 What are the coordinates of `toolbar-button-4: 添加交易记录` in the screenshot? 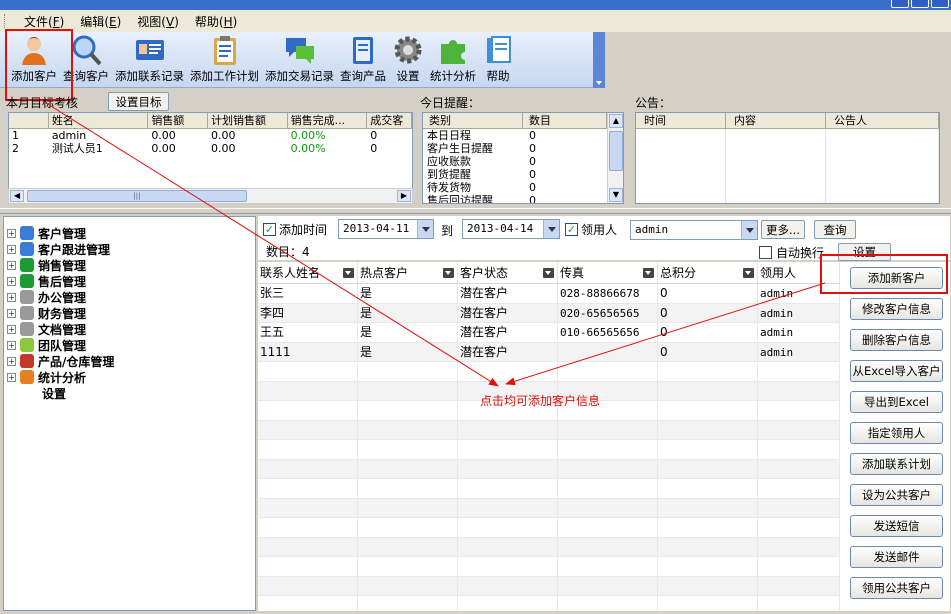 It's located at (299, 60).